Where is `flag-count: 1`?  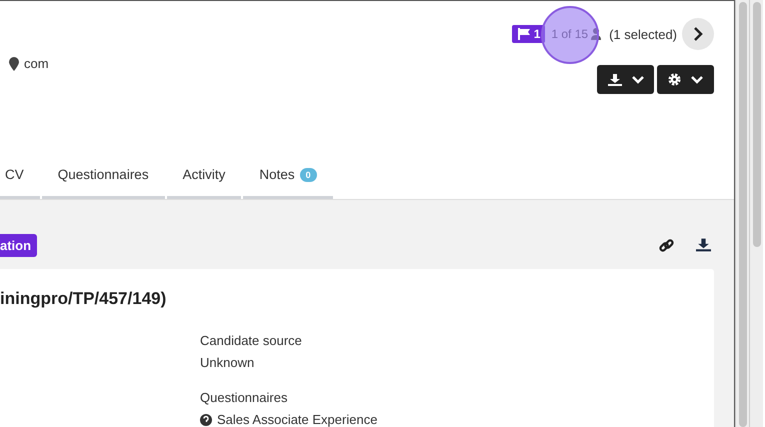 flag-count: 1 is located at coordinates (537, 34).